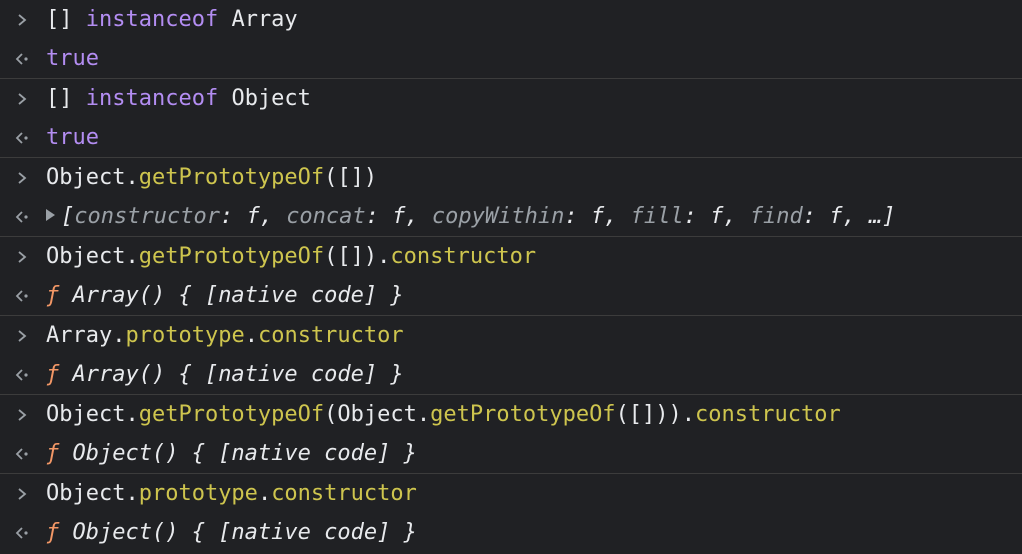 This screenshot has height=554, width=1022. What do you see at coordinates (511, 19) in the screenshot?
I see `console-input-line: [] instanceof Array` at bounding box center [511, 19].